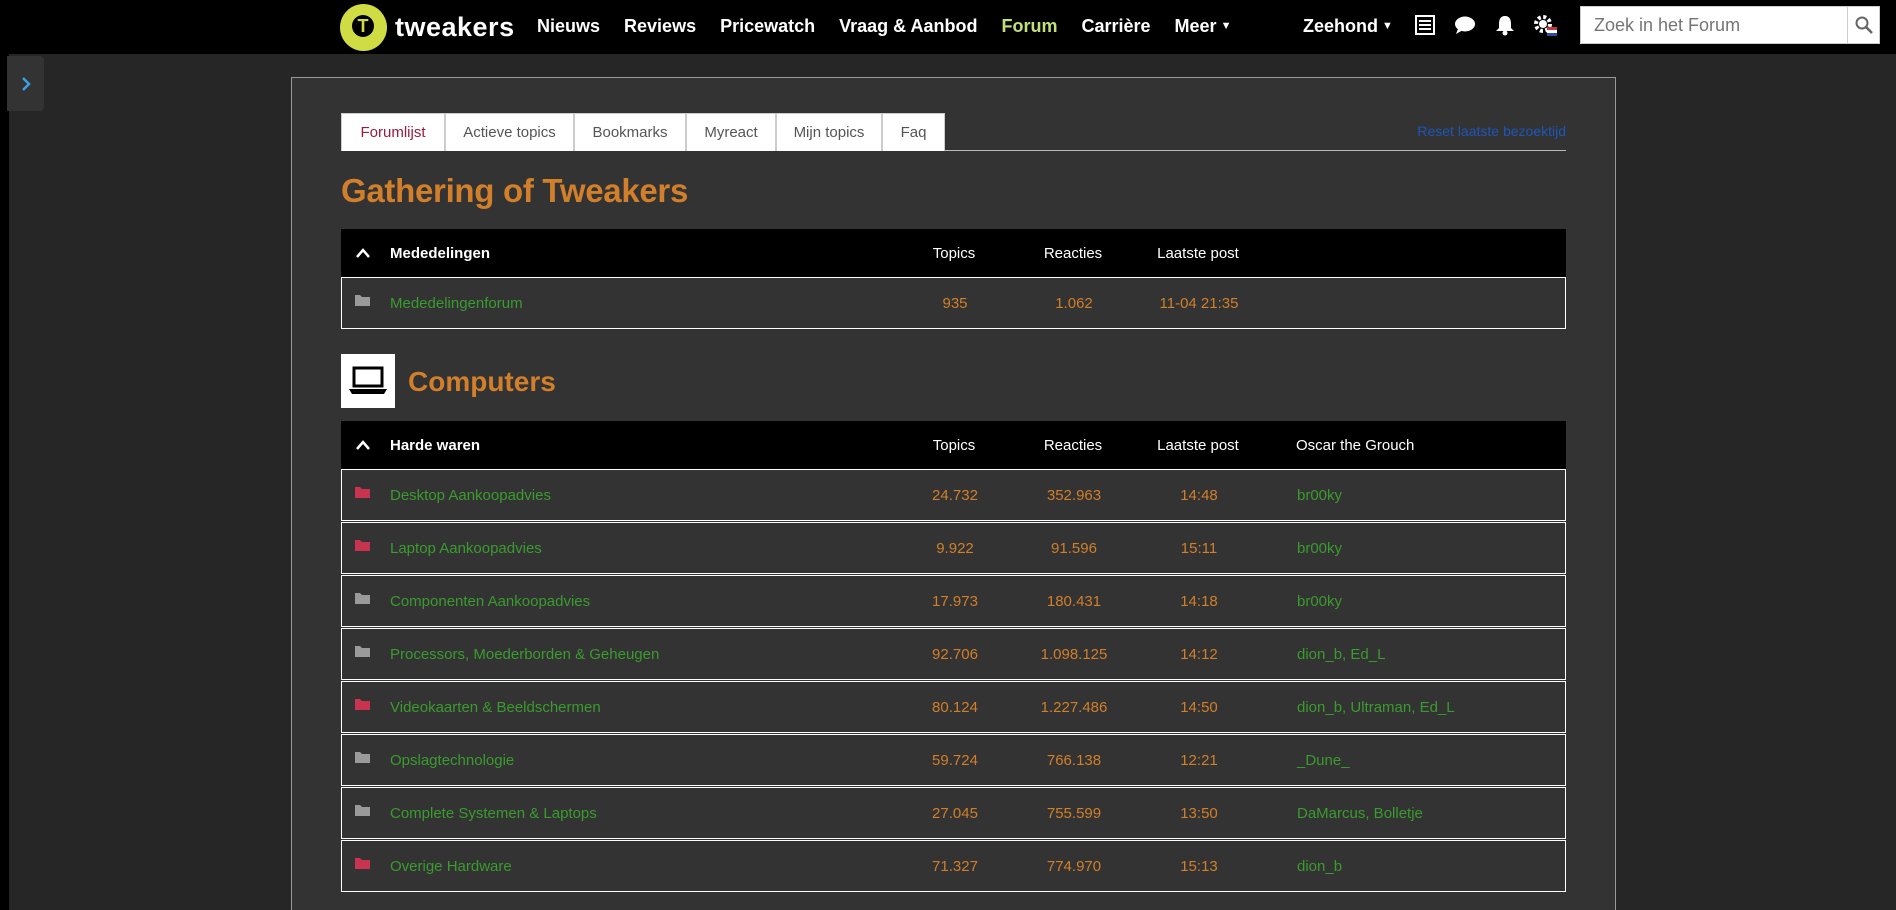 The width and height of the screenshot is (1896, 910). I want to click on topics-count: 59.724, so click(955, 760).